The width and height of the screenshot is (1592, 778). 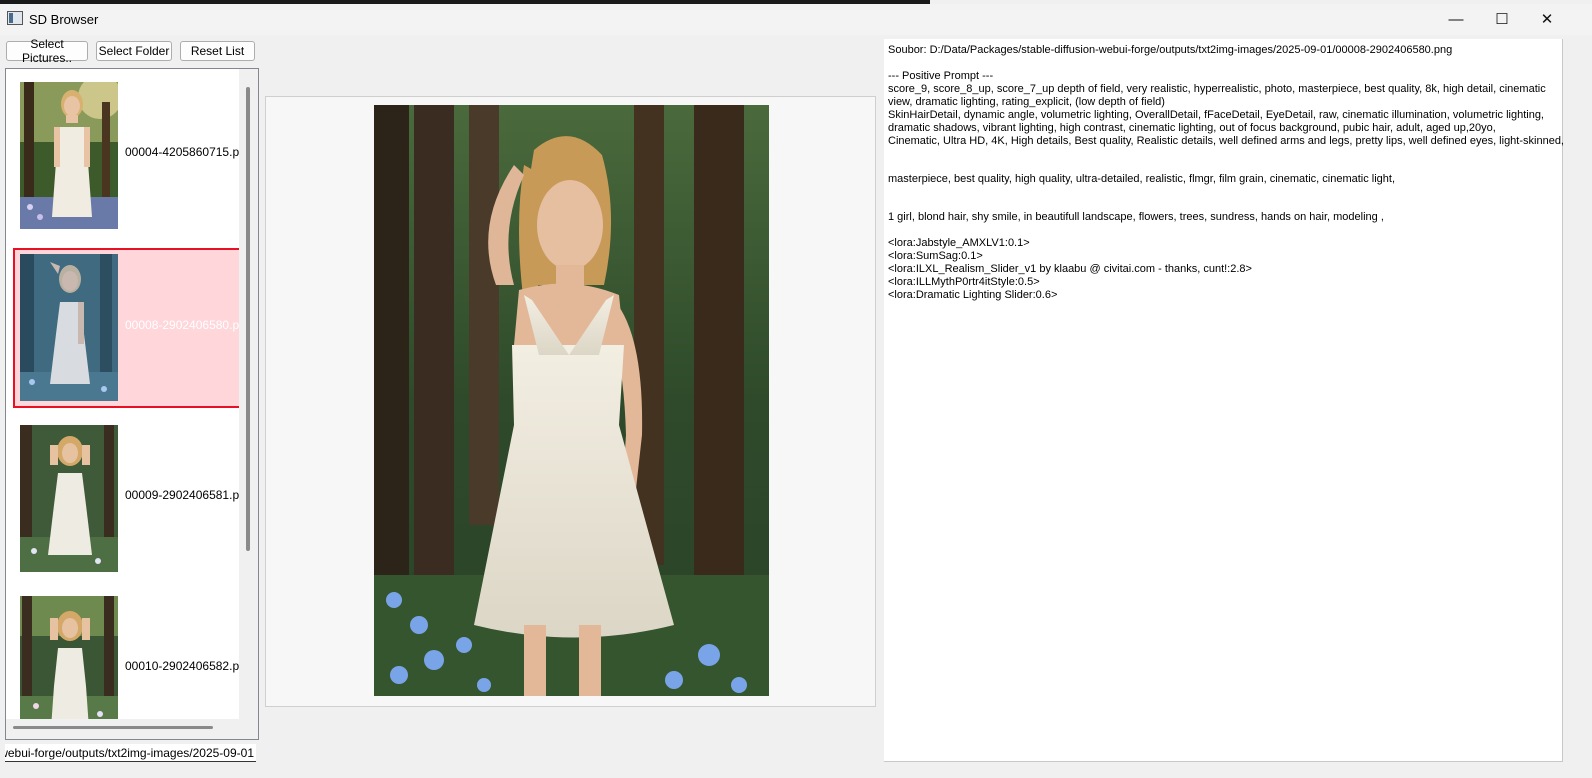 I want to click on file-list-item: 00009-2902406581.png, so click(x=126, y=498).